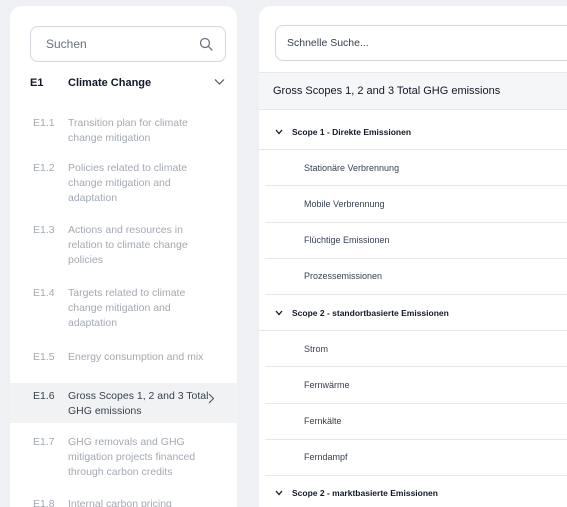 The width and height of the screenshot is (567, 507). Describe the element at coordinates (323, 421) in the screenshot. I see `item-label: Fernkälte` at that location.